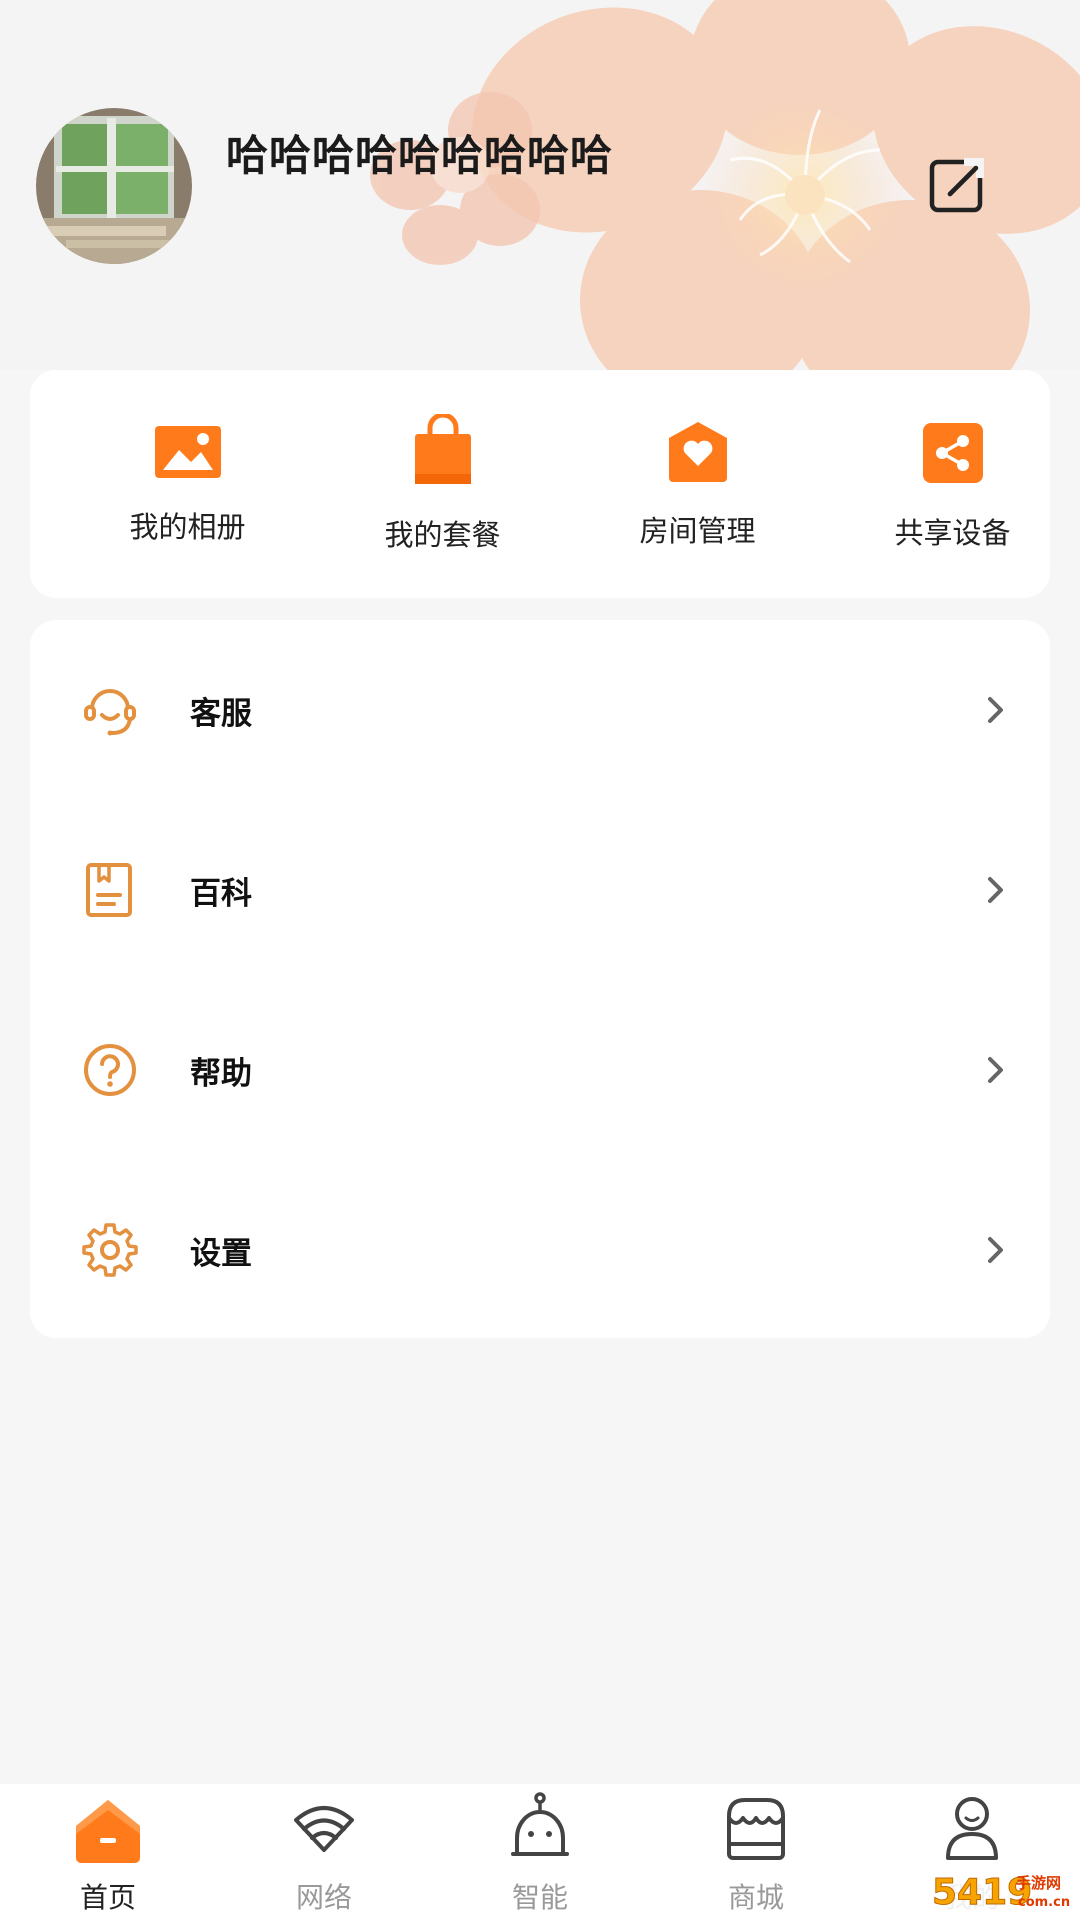  Describe the element at coordinates (540, 890) in the screenshot. I see `menu-item-encyclopedia: 百科` at that location.